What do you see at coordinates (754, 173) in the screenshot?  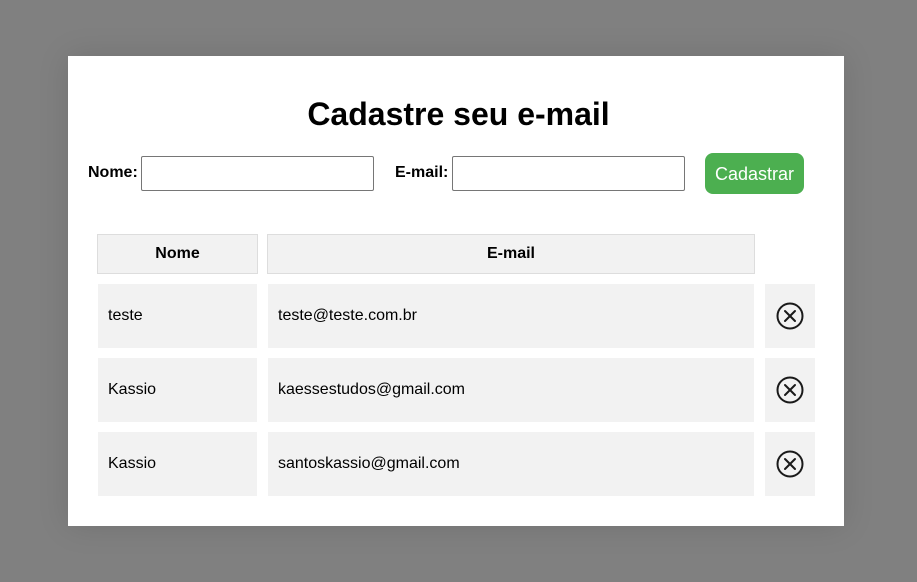 I see `cadastrar-button: Cadastrar` at bounding box center [754, 173].